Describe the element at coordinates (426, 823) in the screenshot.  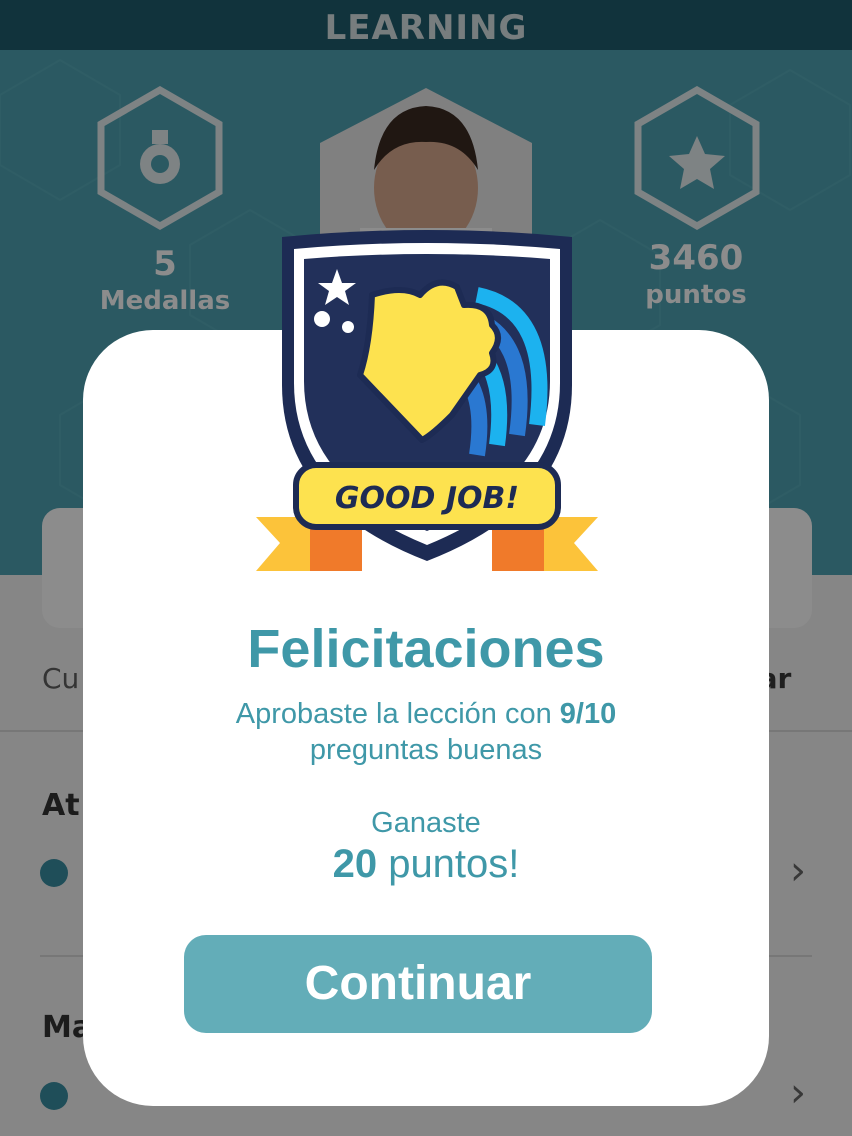
I see `earned-label: Ganaste` at that location.